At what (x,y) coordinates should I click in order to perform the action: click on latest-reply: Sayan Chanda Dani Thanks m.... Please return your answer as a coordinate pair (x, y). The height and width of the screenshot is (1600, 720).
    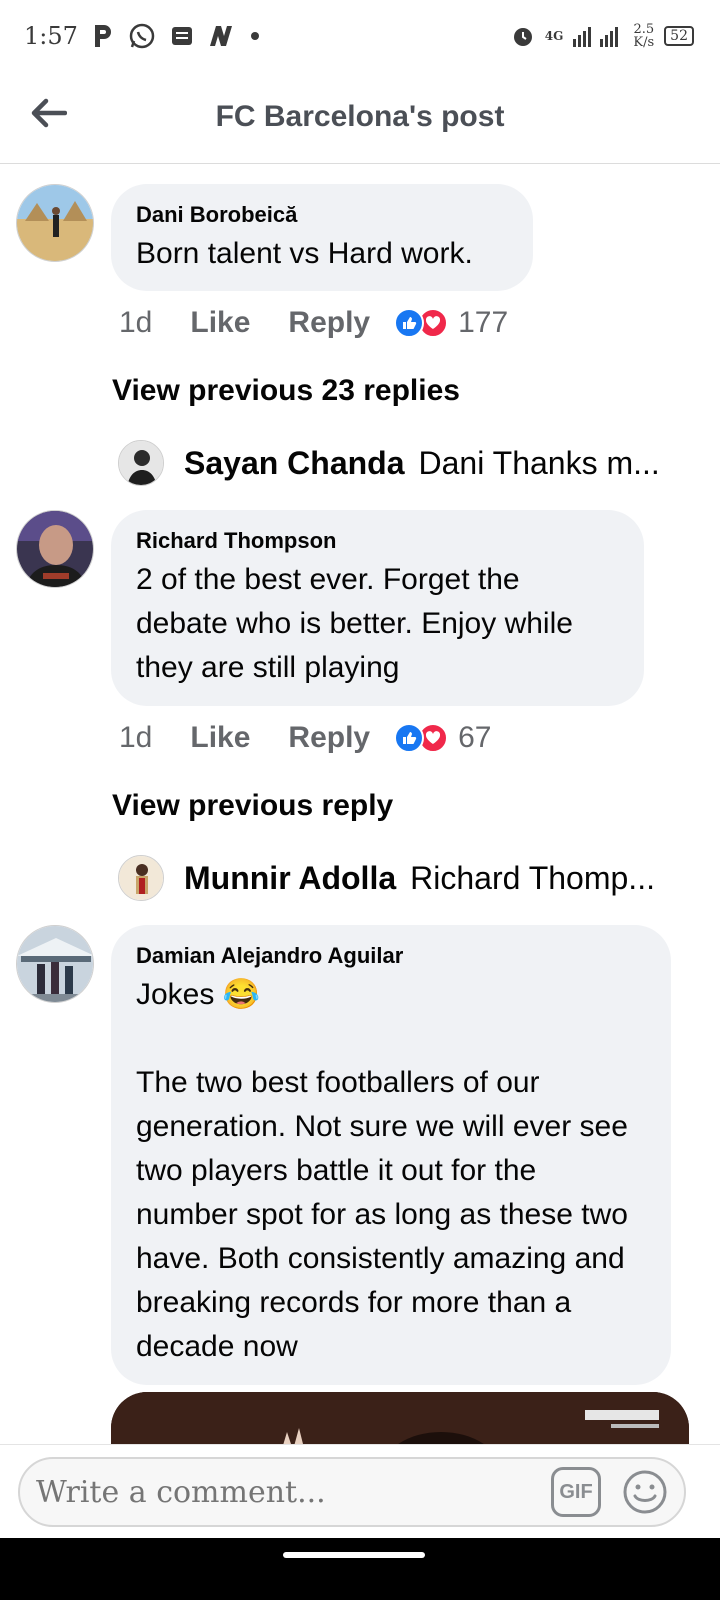
    Looking at the image, I should click on (389, 463).